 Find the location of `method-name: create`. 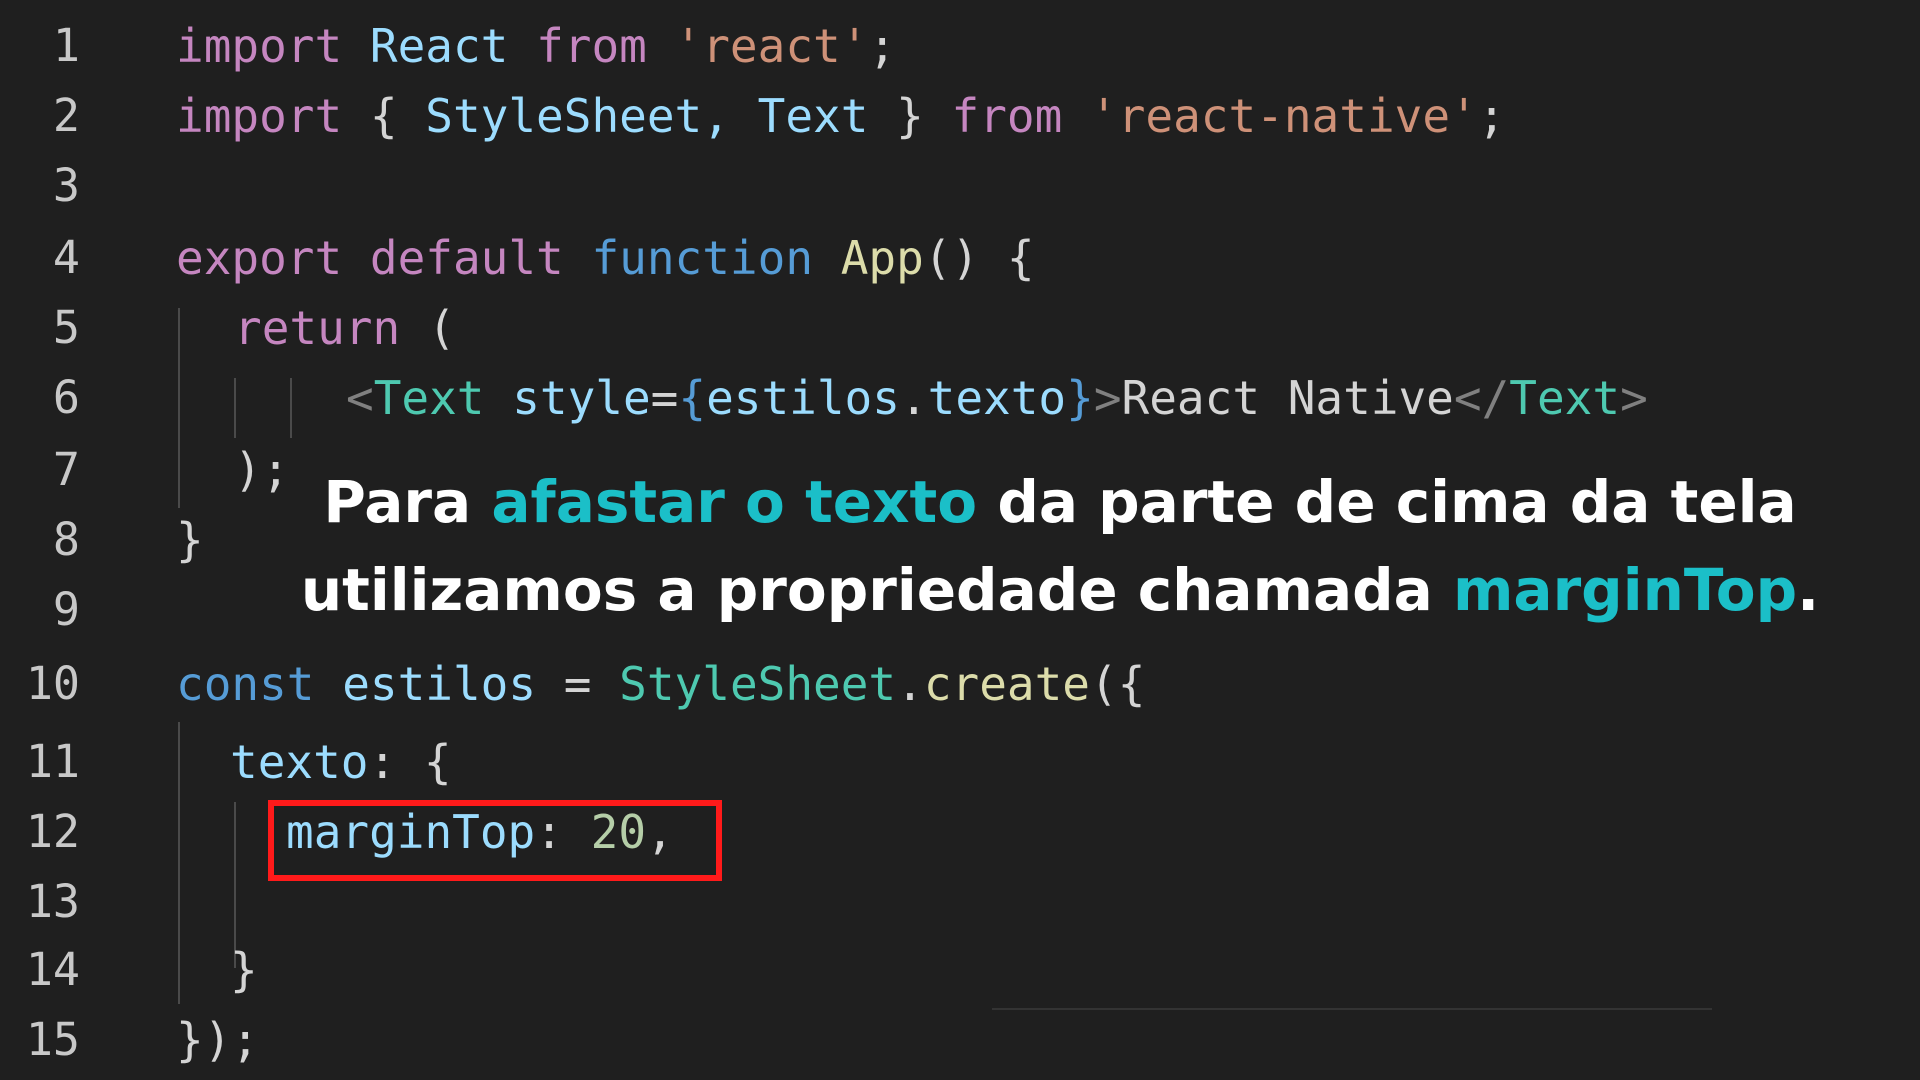

method-name: create is located at coordinates (1006, 684).